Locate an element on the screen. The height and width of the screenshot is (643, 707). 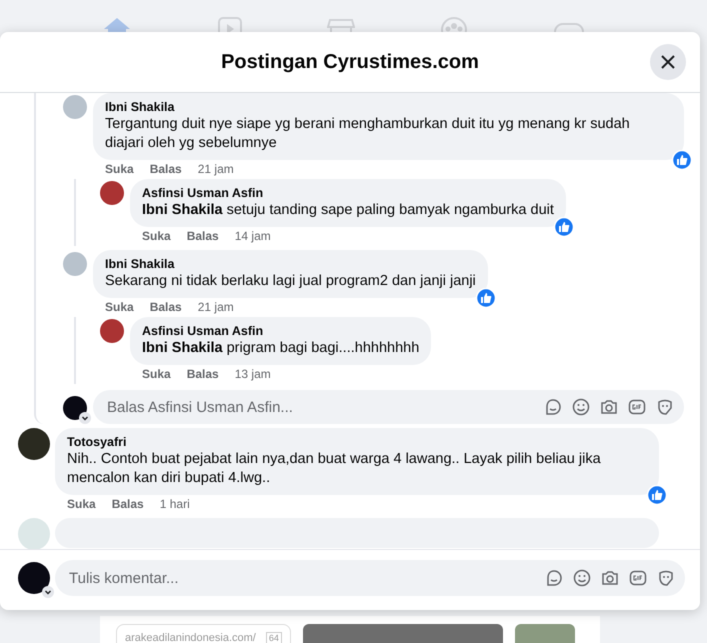
timestamp: 13 jam is located at coordinates (252, 374).